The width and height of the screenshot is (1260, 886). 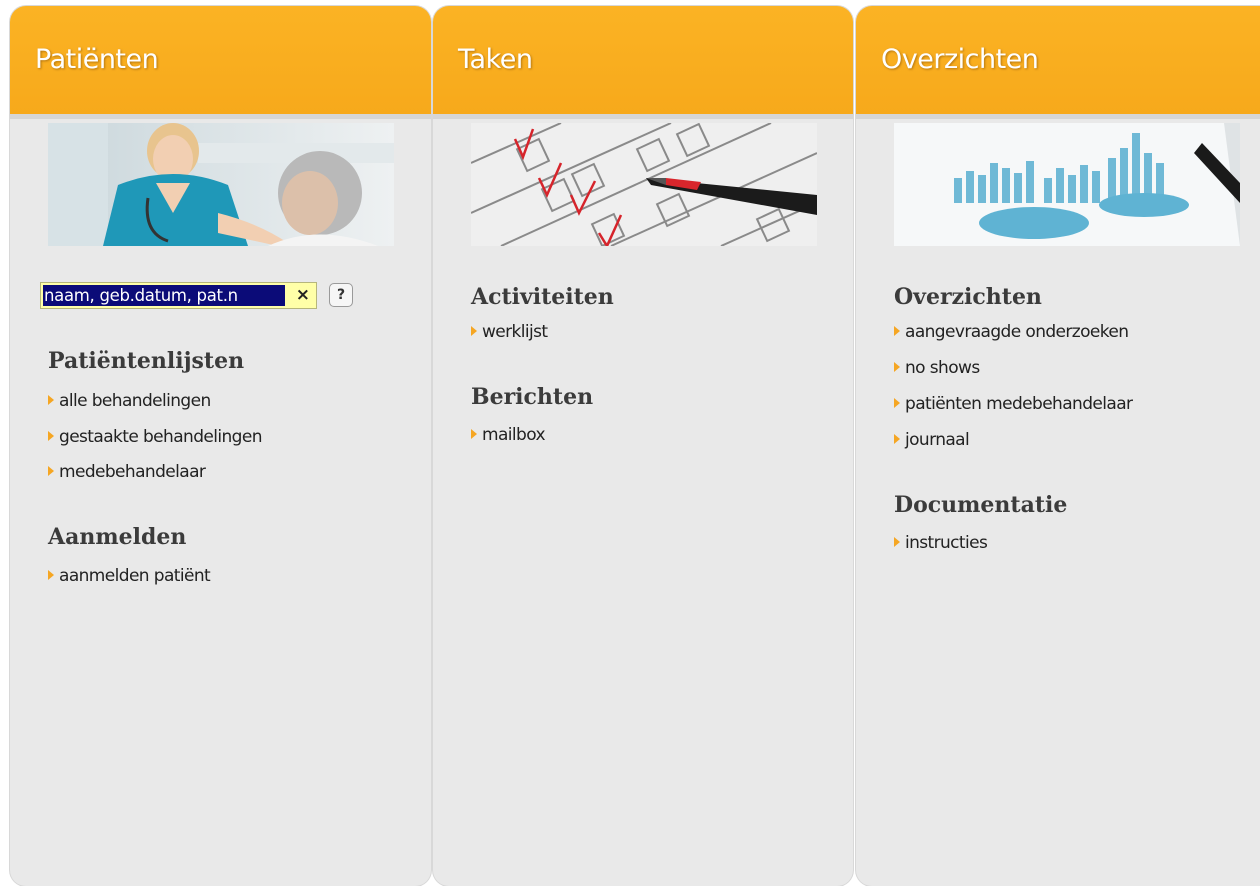 What do you see at coordinates (303, 295) in the screenshot?
I see `clear-icon: ×` at bounding box center [303, 295].